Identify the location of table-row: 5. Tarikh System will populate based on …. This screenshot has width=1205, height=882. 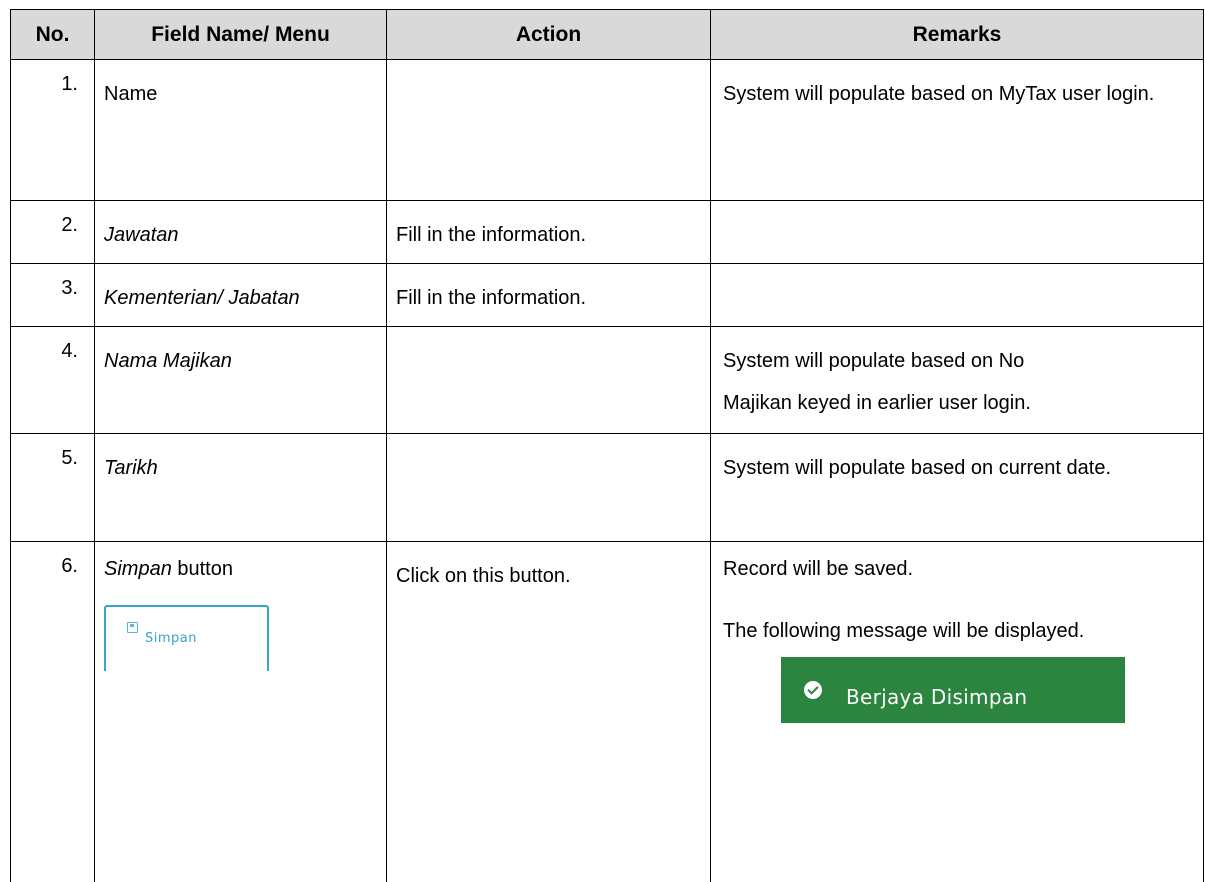
(607, 487).